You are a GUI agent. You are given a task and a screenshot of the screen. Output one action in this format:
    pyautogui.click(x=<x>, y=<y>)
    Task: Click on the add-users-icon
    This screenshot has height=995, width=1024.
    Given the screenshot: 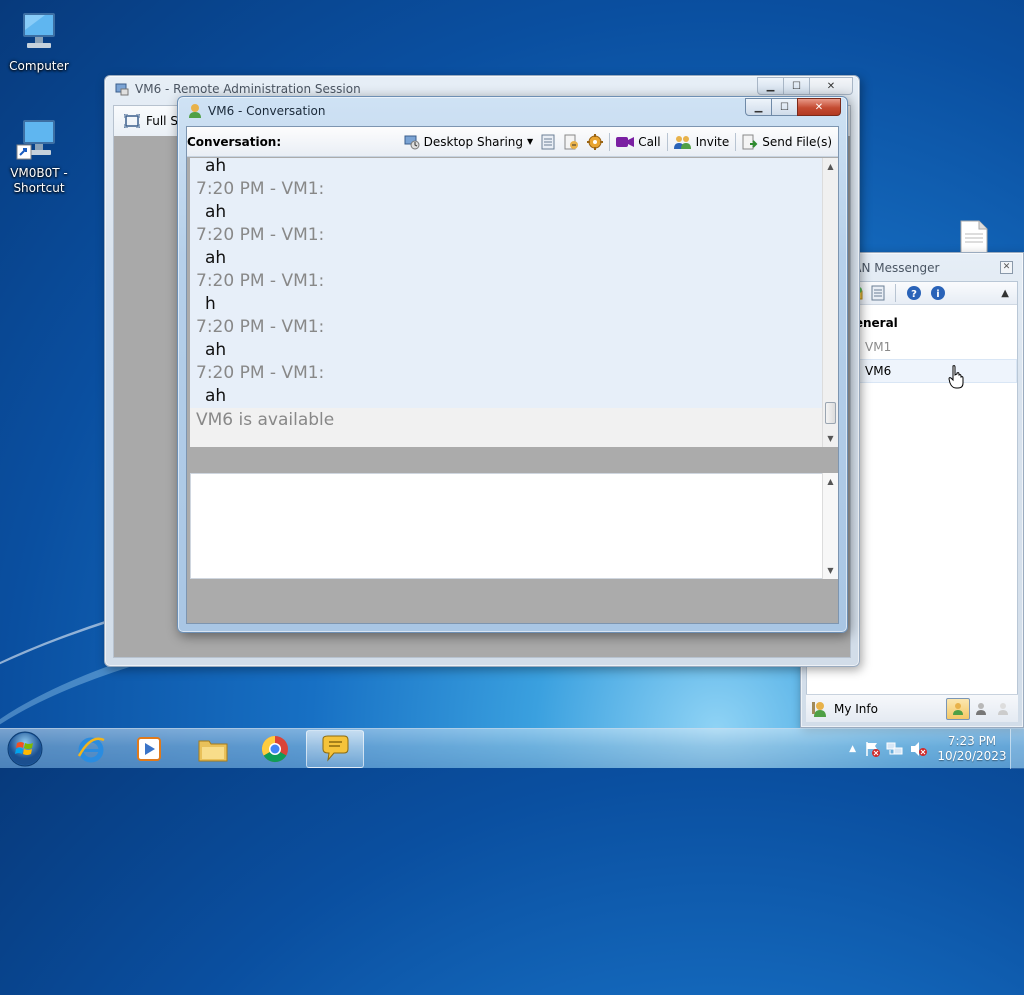 What is the action you would take?
    pyautogui.click(x=682, y=142)
    